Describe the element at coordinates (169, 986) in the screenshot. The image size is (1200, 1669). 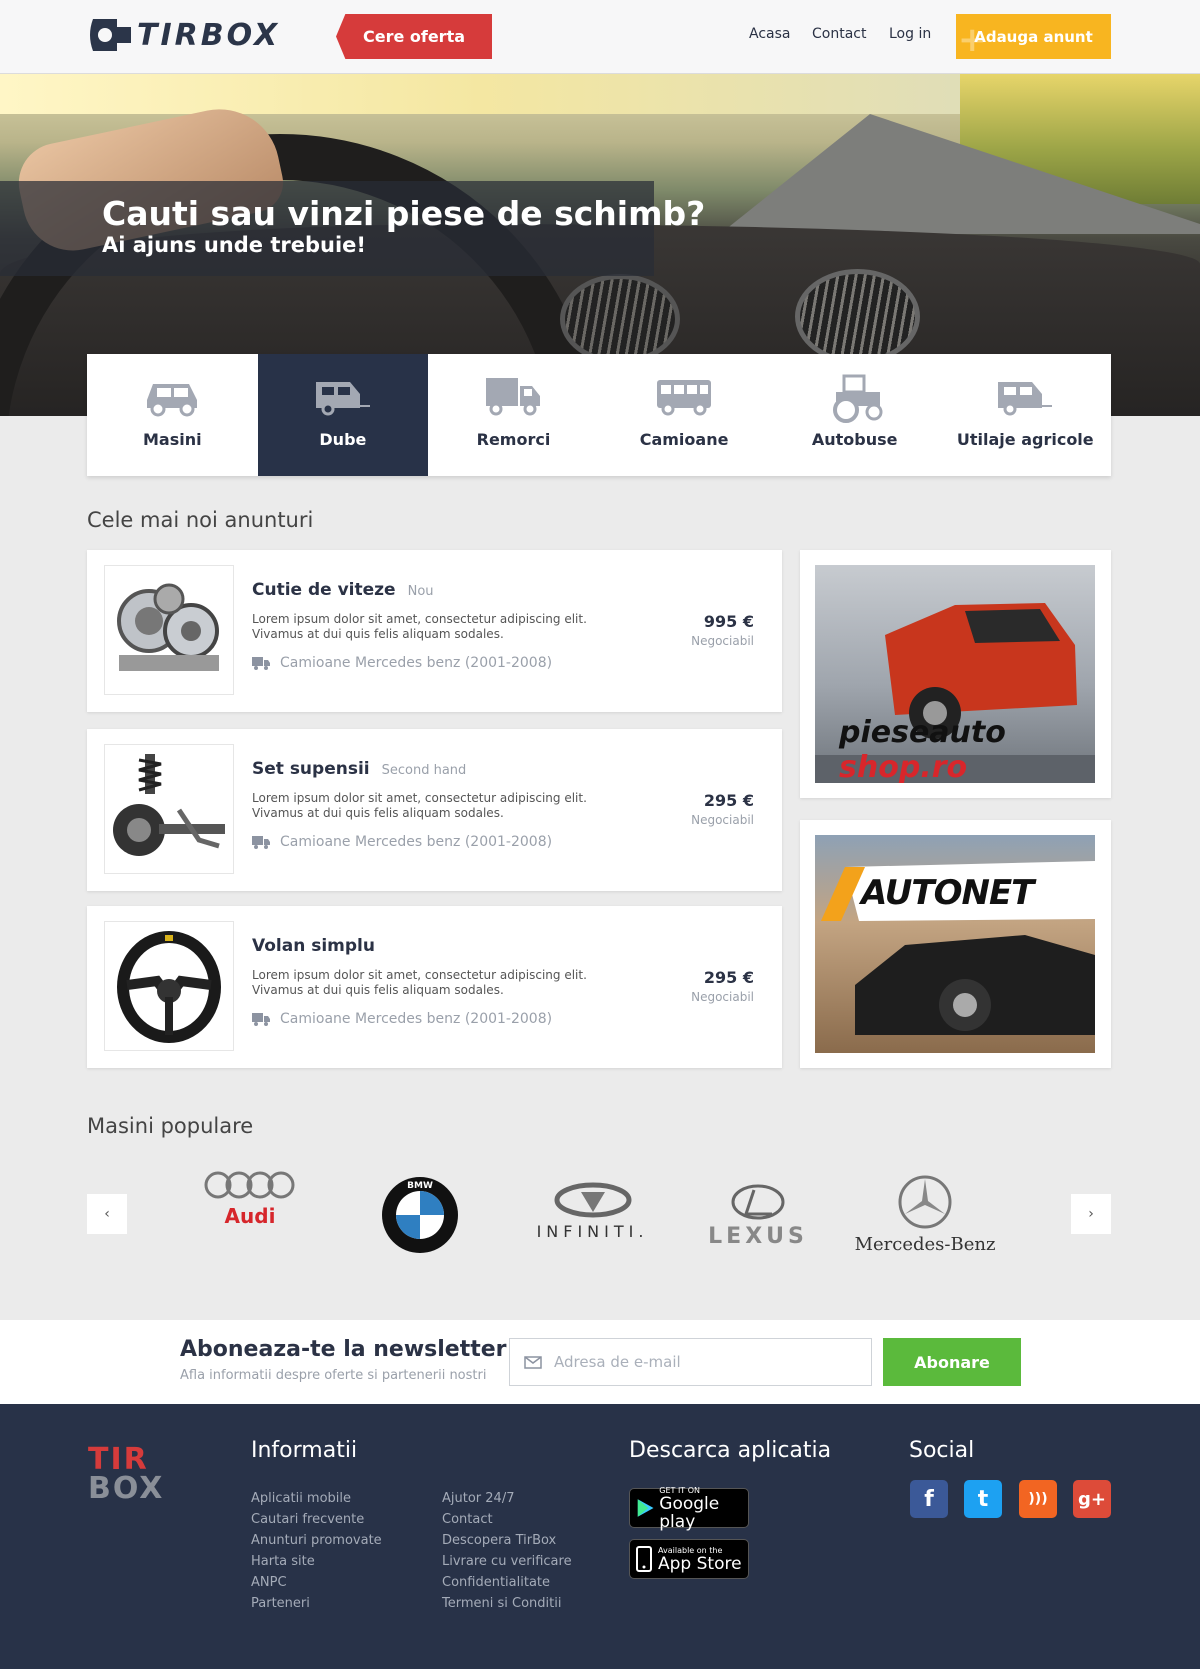
I see `steering-wheel-image` at that location.